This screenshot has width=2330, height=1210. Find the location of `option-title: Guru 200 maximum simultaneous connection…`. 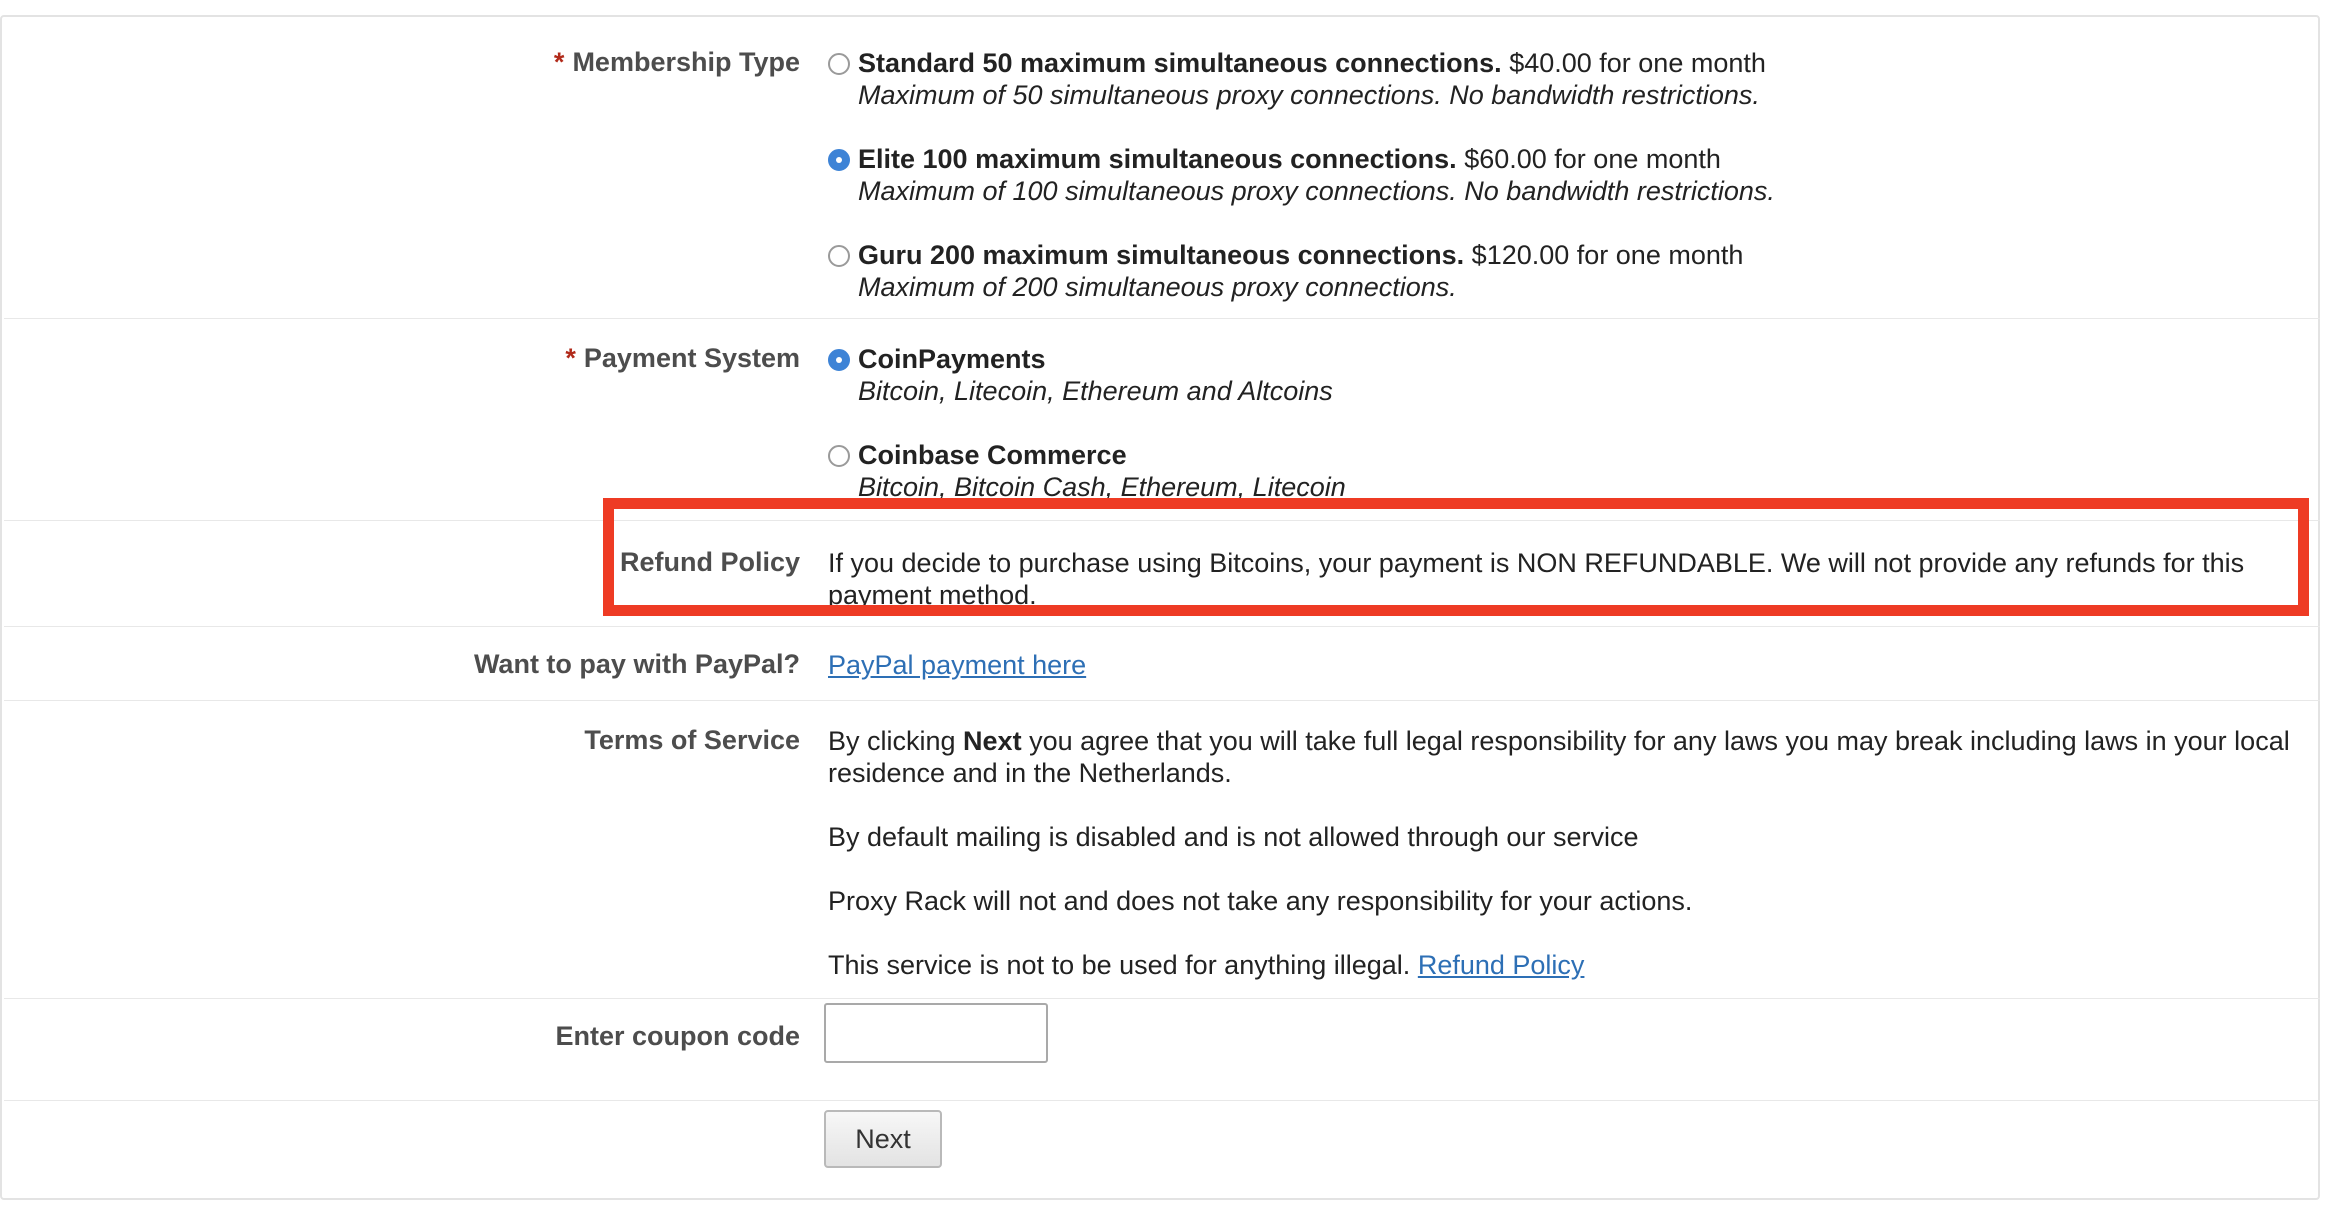

option-title: Guru 200 maximum simultaneous connection… is located at coordinates (1161, 255).